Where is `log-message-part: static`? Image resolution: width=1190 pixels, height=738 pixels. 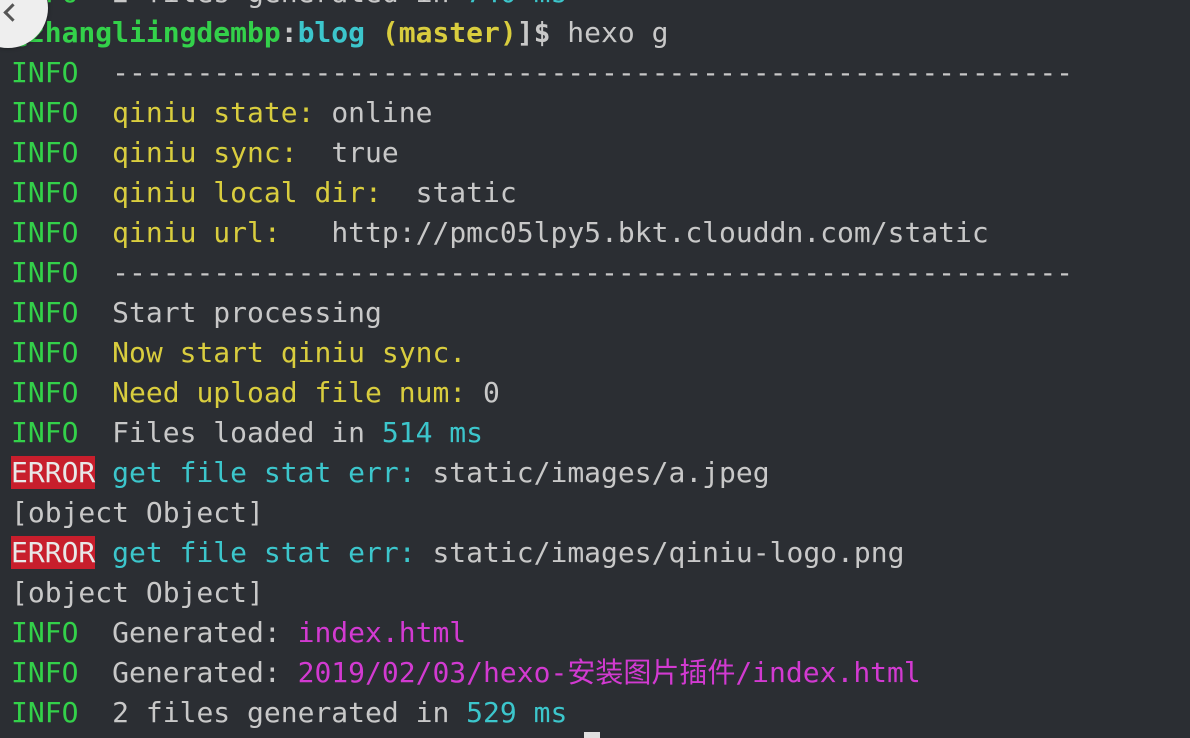 log-message-part: static is located at coordinates (466, 192).